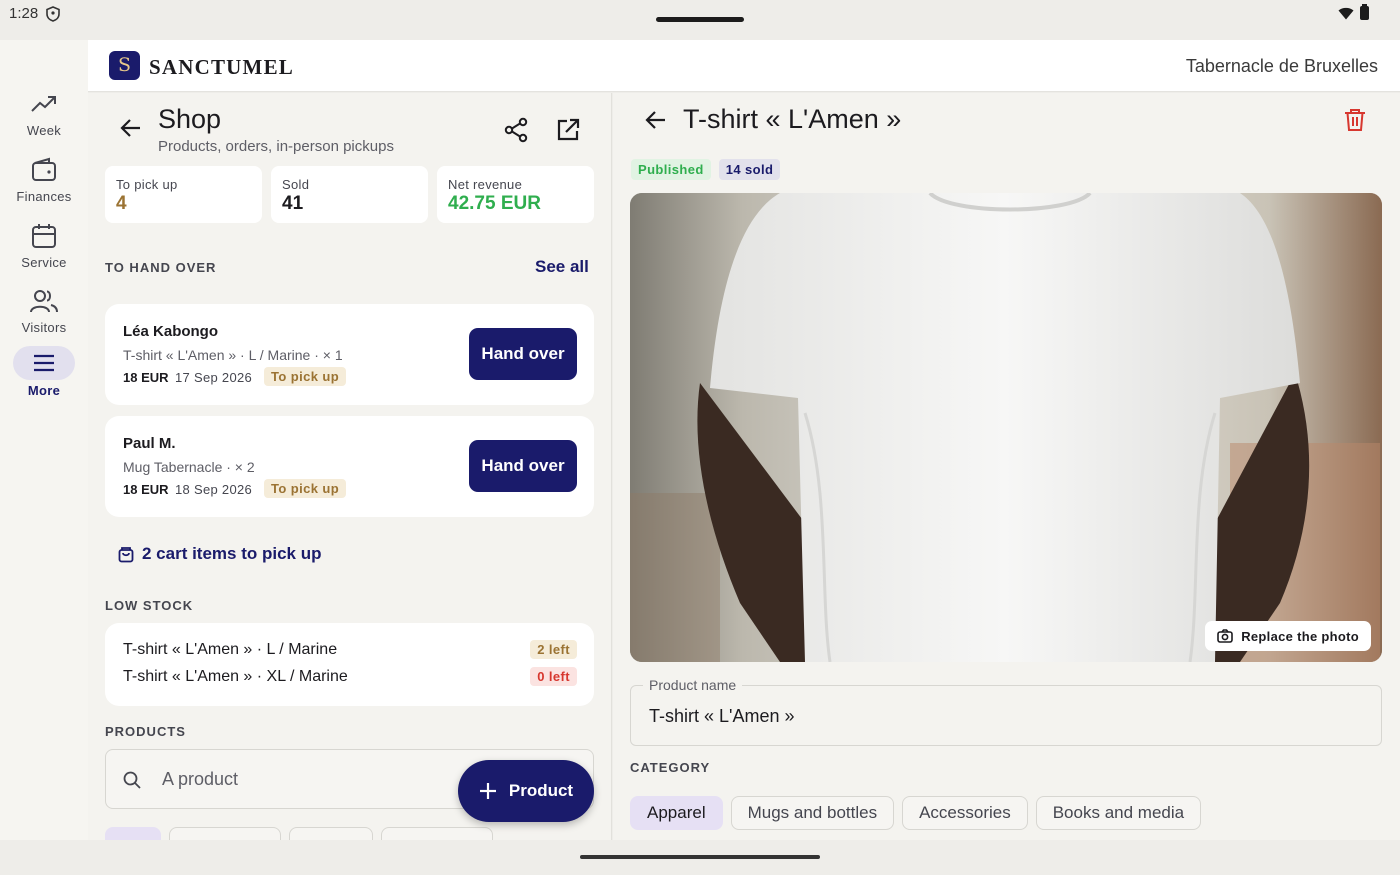 This screenshot has height=875, width=1400. Describe the element at coordinates (670, 767) in the screenshot. I see `section-title-category: CATEGORY` at that location.